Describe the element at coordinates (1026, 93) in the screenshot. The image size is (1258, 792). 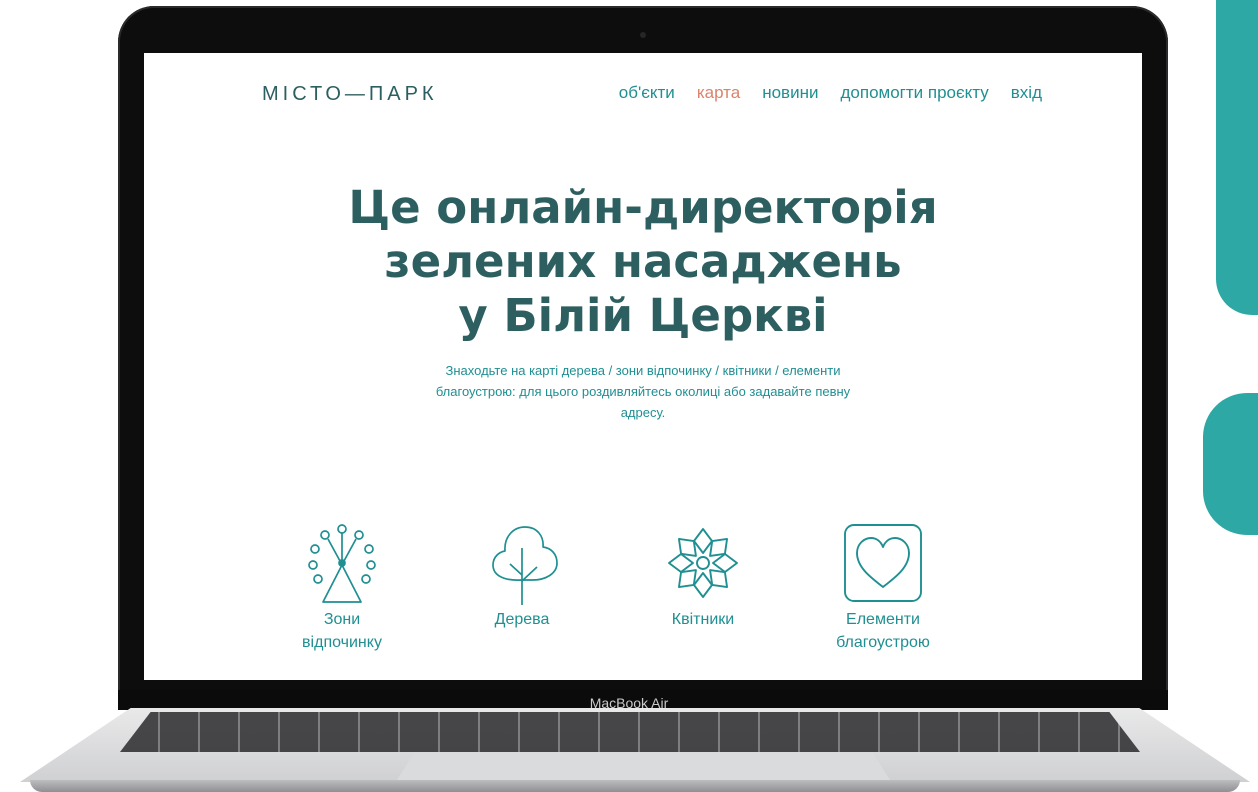
I see `nav-link-login: вхід` at that location.